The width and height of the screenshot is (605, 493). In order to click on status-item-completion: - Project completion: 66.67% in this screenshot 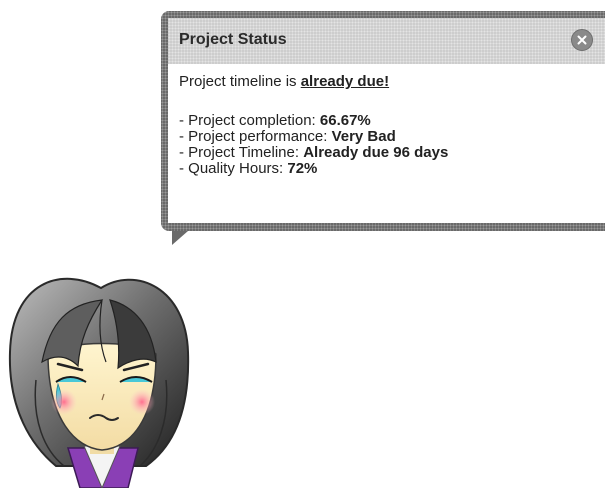, I will do `click(313, 121)`.